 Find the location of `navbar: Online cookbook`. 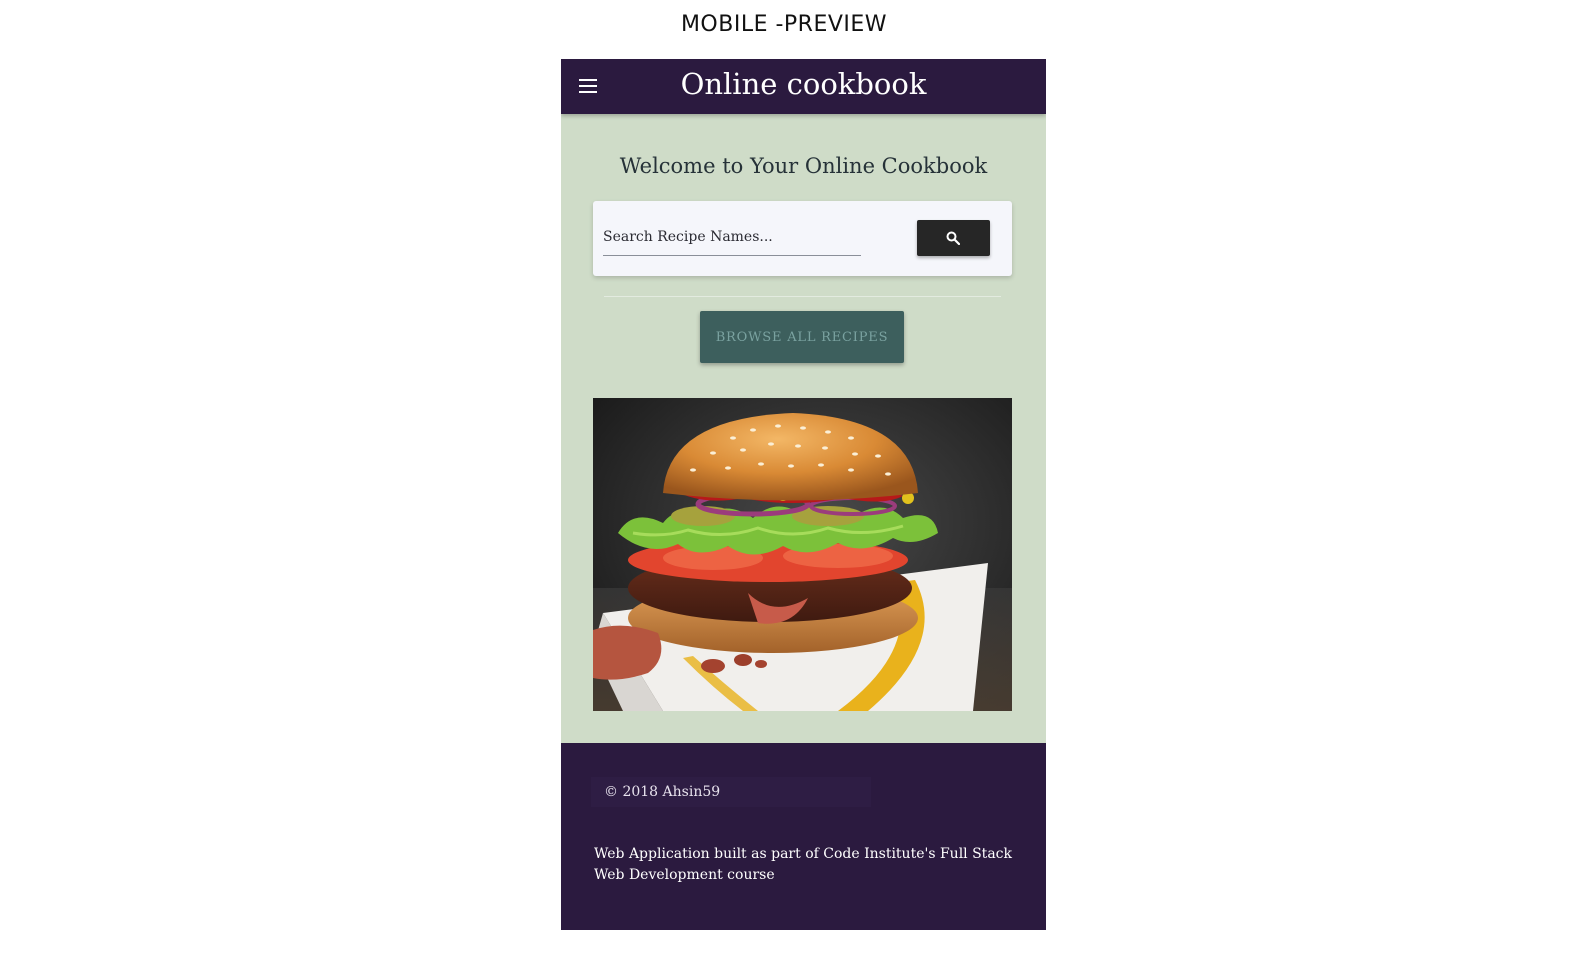

navbar: Online cookbook is located at coordinates (803, 86).